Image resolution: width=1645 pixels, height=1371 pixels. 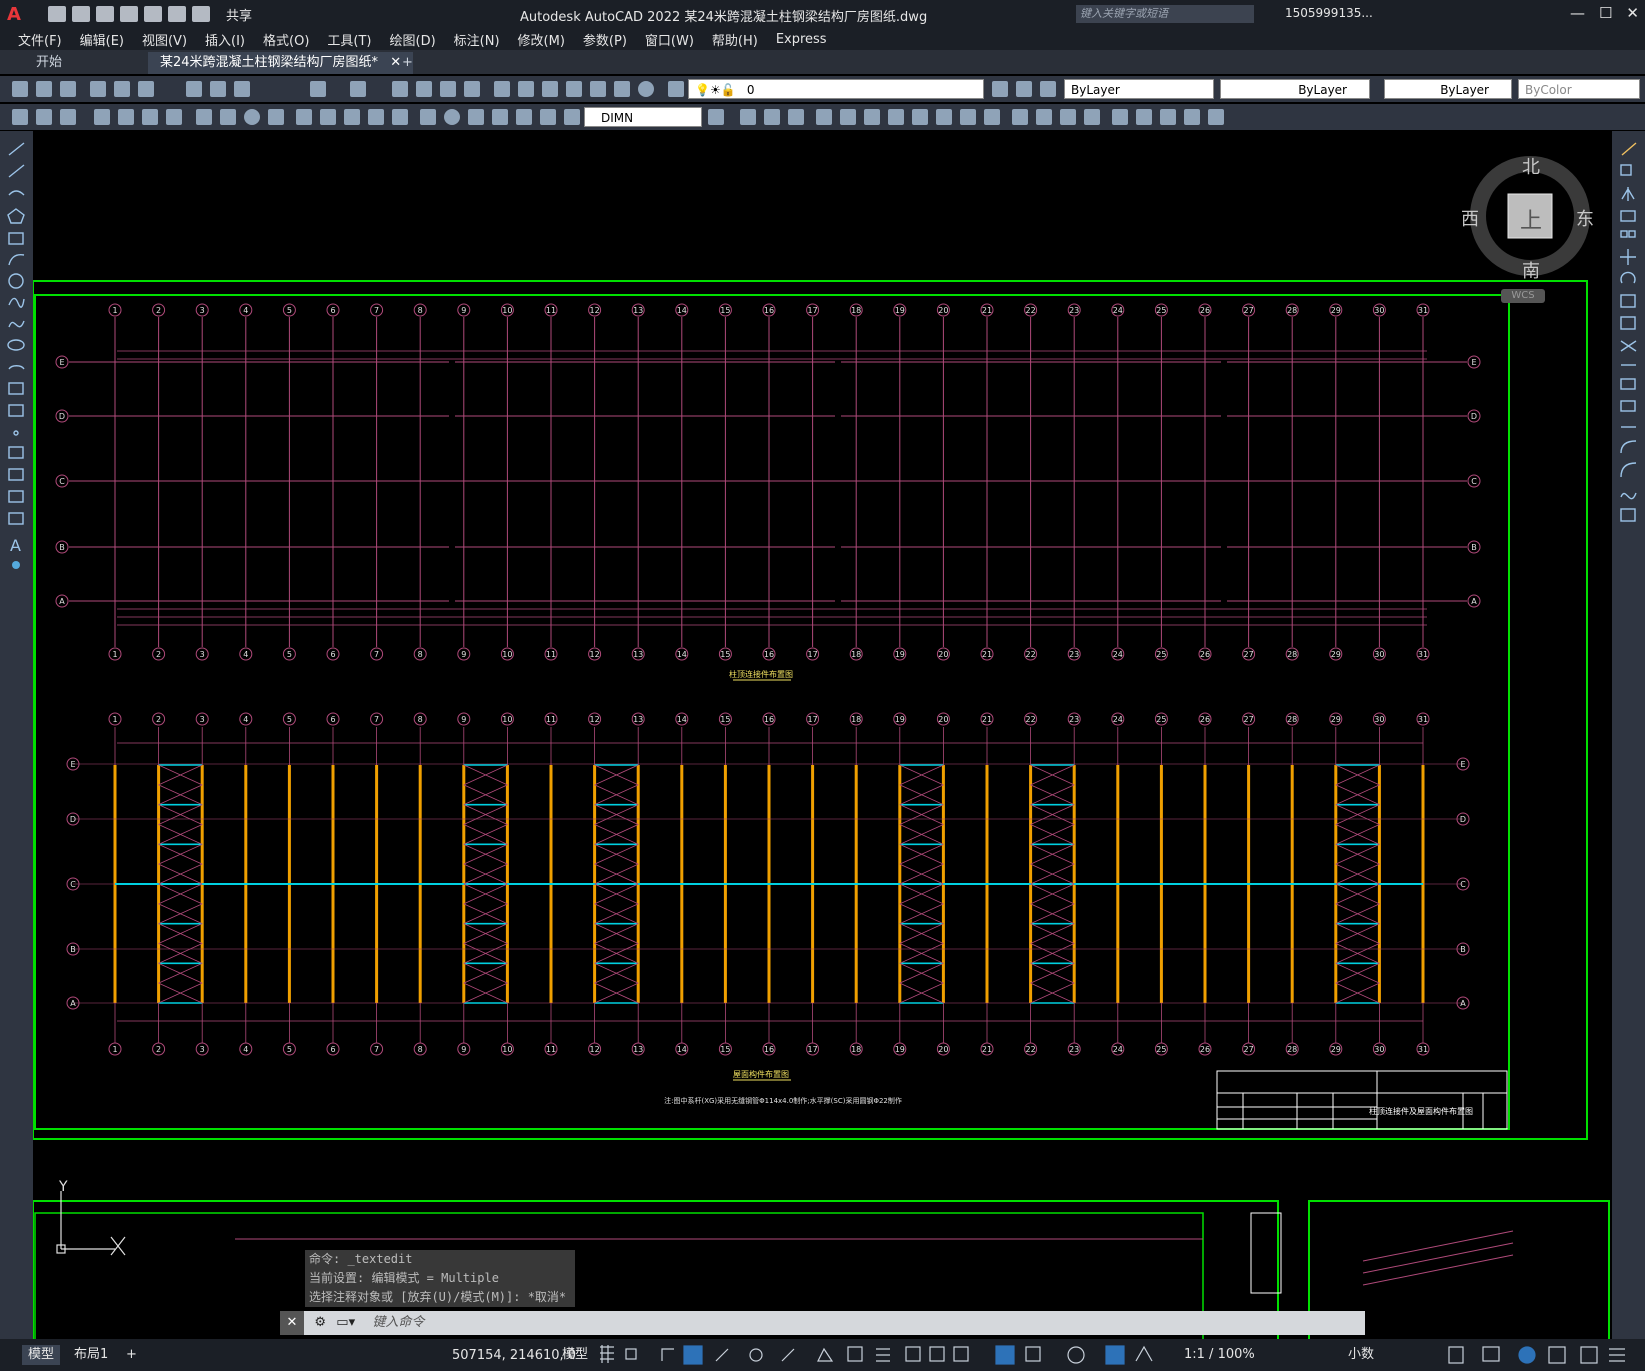 What do you see at coordinates (376, 117) in the screenshot?
I see `dim-space-icon` at bounding box center [376, 117].